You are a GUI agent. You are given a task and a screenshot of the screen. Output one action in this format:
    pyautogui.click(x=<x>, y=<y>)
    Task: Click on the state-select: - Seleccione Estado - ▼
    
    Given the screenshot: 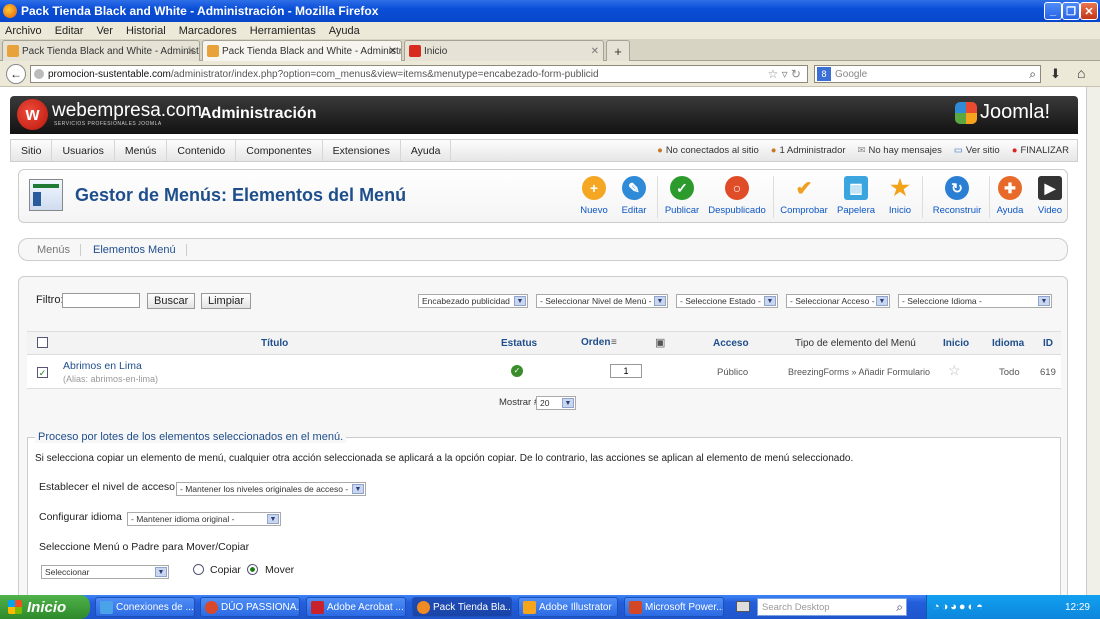 What is the action you would take?
    pyautogui.click(x=727, y=301)
    